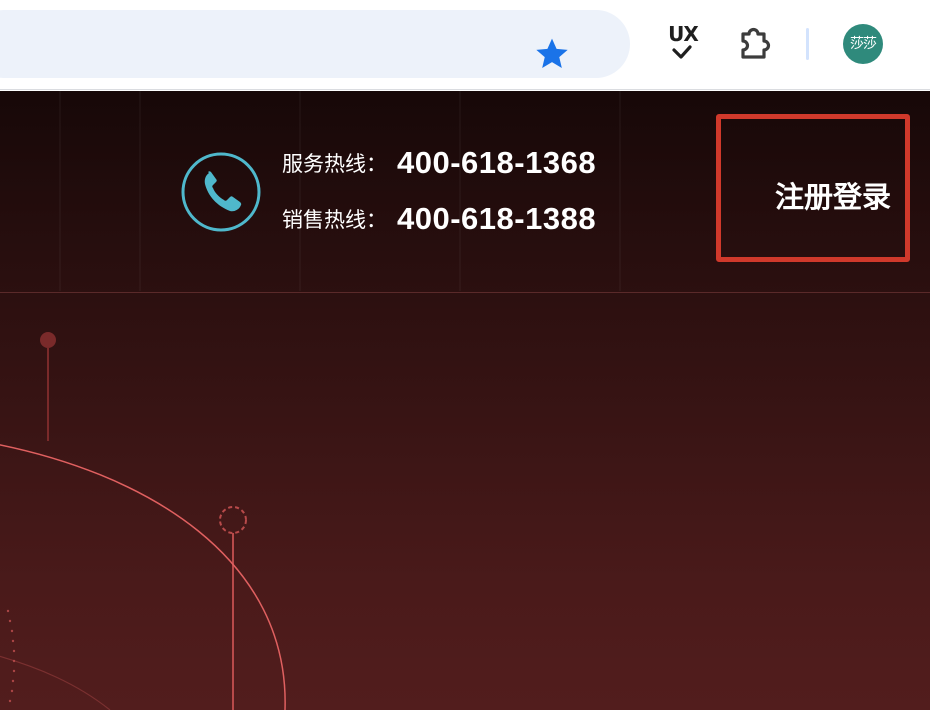  Describe the element at coordinates (683, 34) in the screenshot. I see `ux-label: UX` at that location.